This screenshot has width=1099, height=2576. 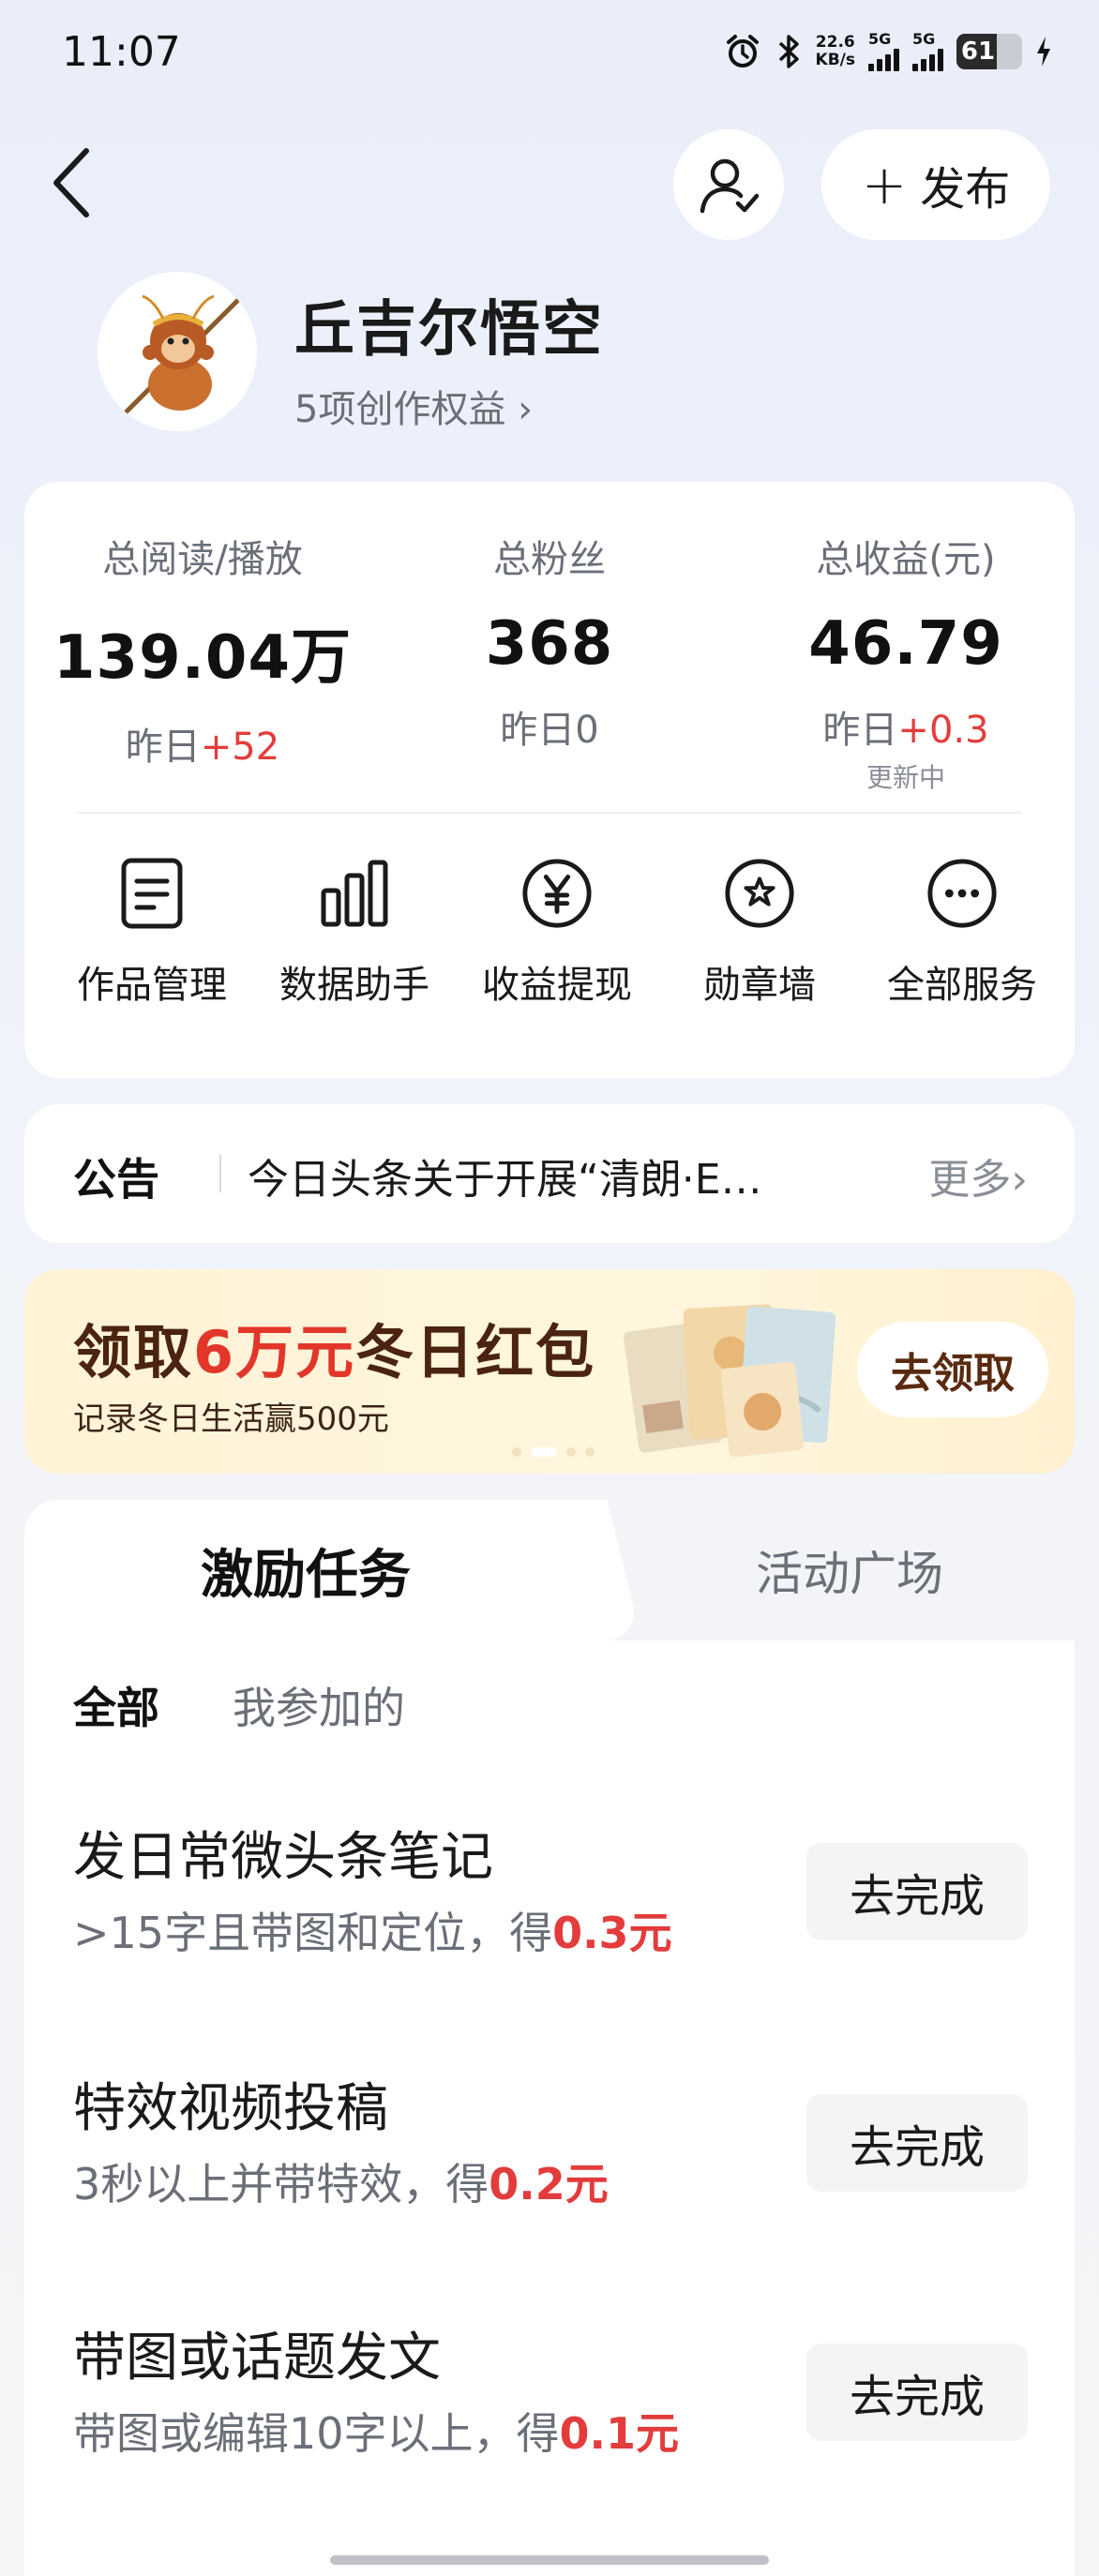 I want to click on tool-label: 作品管理, so click(x=152, y=986).